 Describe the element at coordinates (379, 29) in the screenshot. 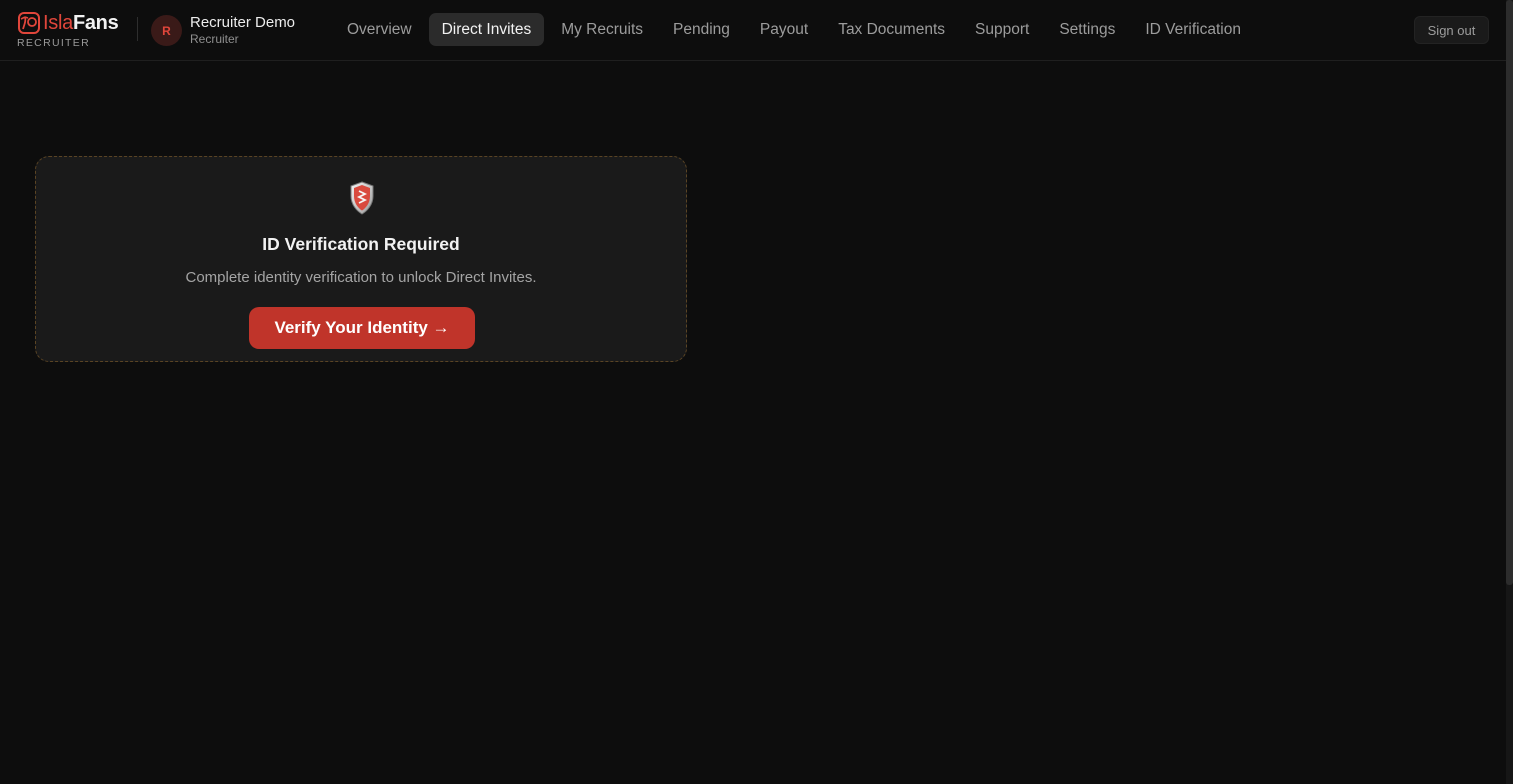

I see `nav-item-overview: Overview` at that location.